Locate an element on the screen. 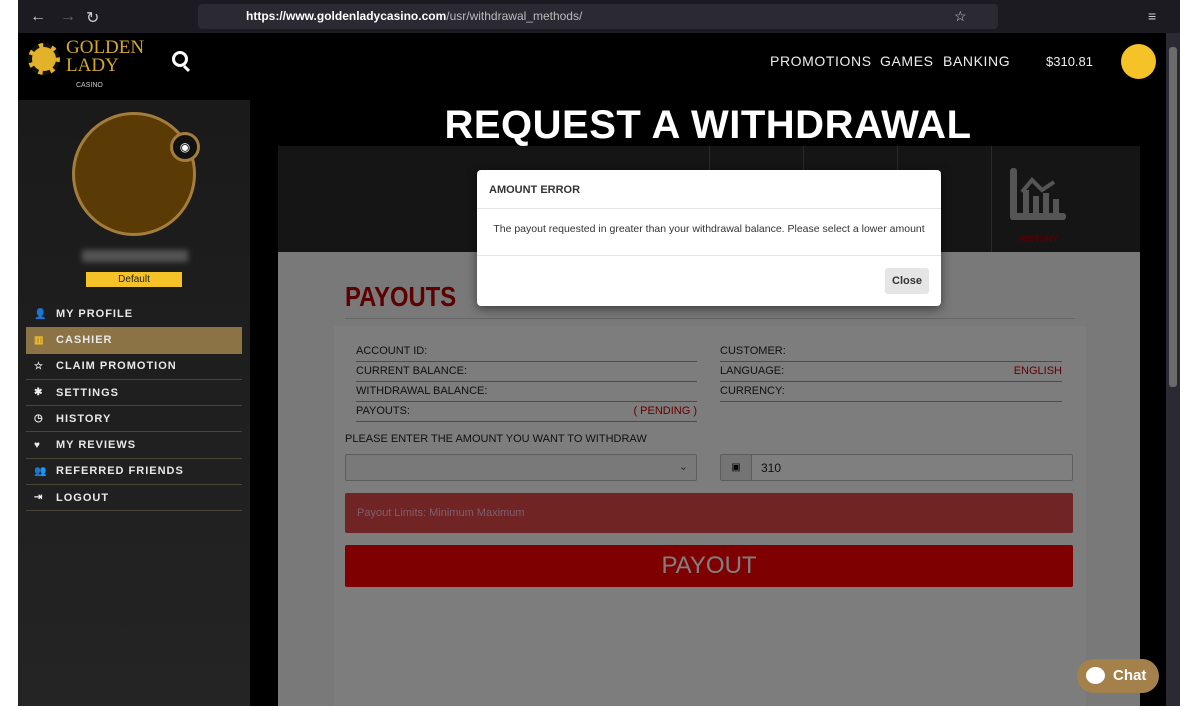  reload-icon: ↻ is located at coordinates (92, 18).